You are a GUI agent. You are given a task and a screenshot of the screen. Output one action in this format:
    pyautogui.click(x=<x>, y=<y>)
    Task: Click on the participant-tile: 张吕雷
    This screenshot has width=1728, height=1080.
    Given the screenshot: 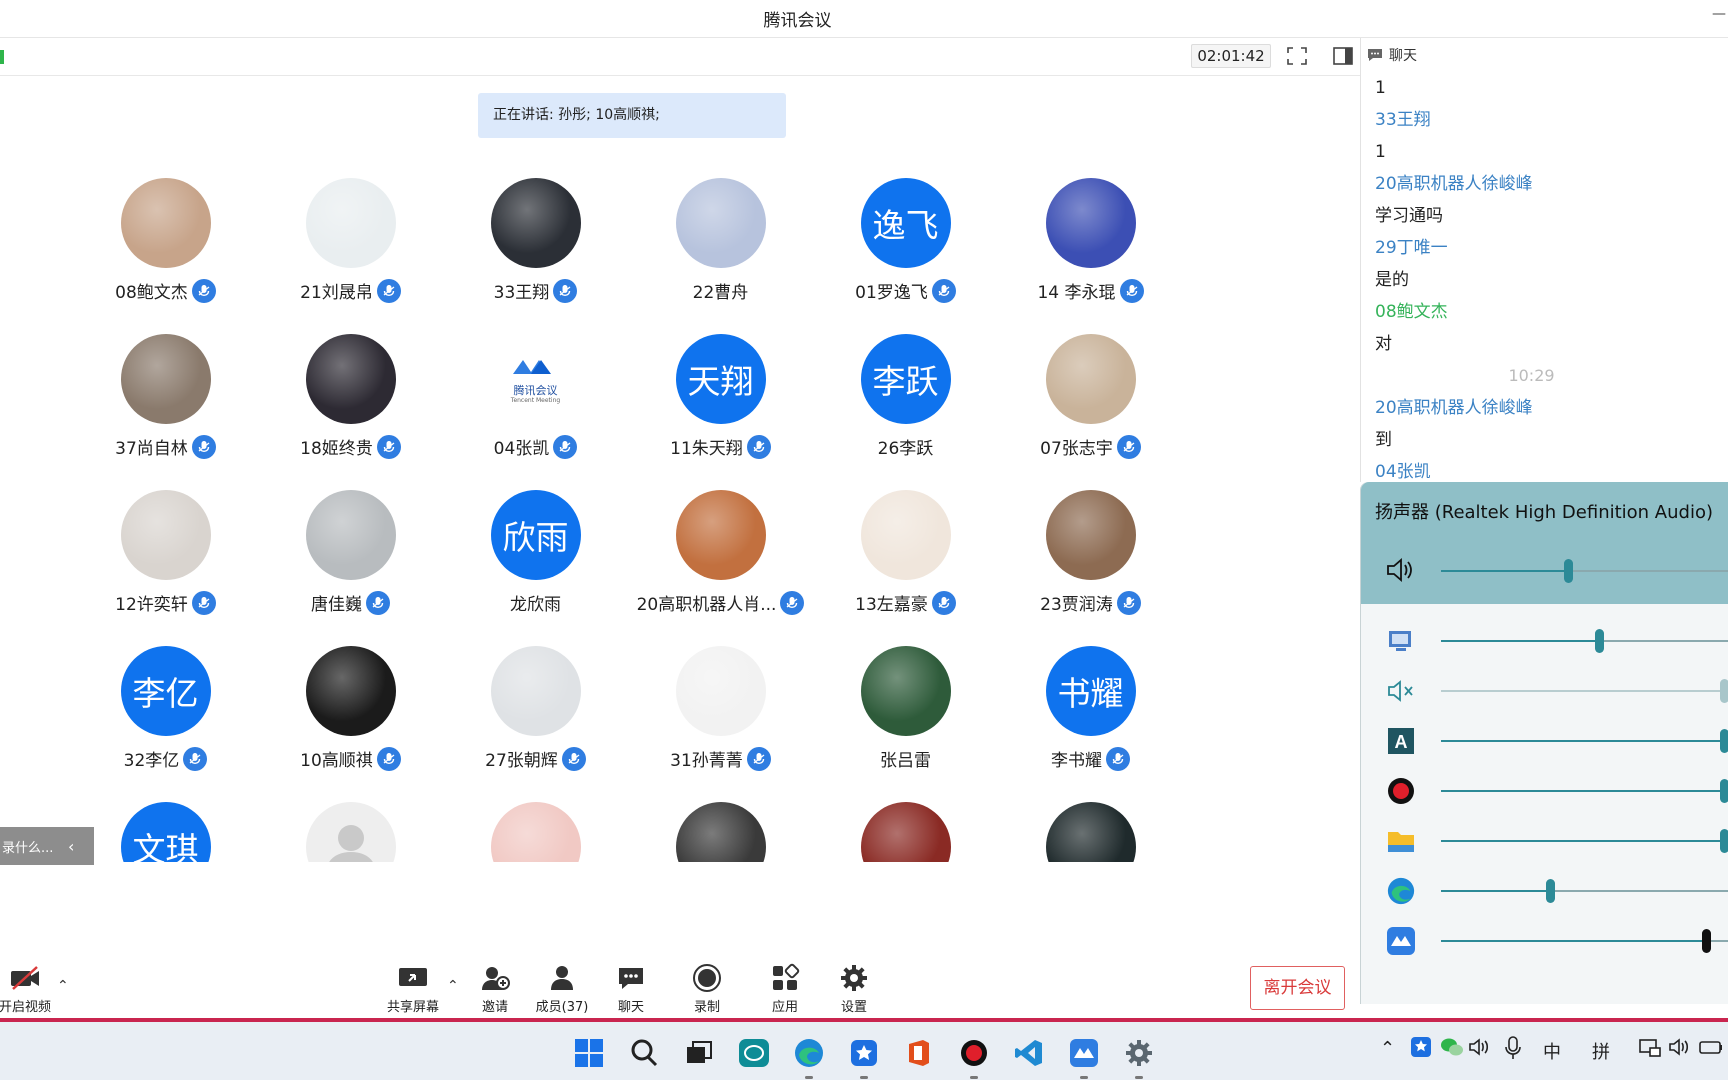 What is the action you would take?
    pyautogui.click(x=905, y=716)
    